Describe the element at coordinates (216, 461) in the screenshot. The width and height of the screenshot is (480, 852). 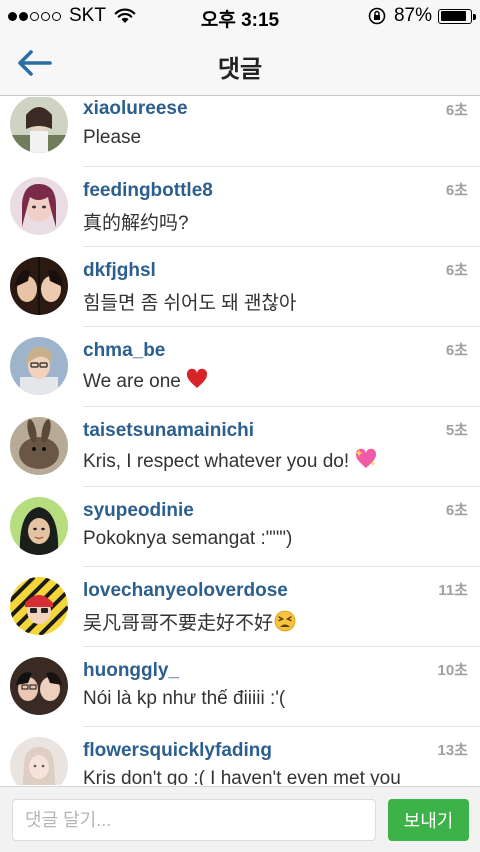
I see `comment-text-content: Kris, I respect whatever you do!` at that location.